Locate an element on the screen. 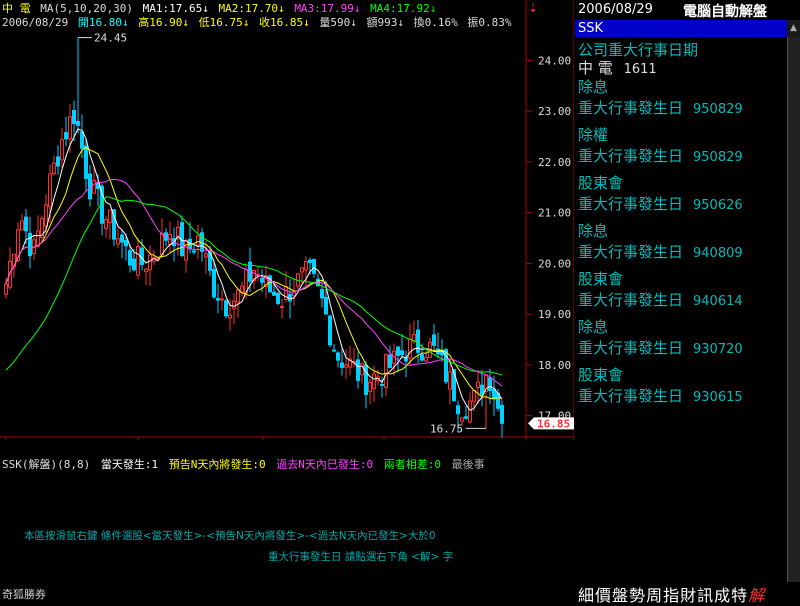 The height and width of the screenshot is (606, 800). down-arrow-icon: ⇣ is located at coordinates (533, 8).